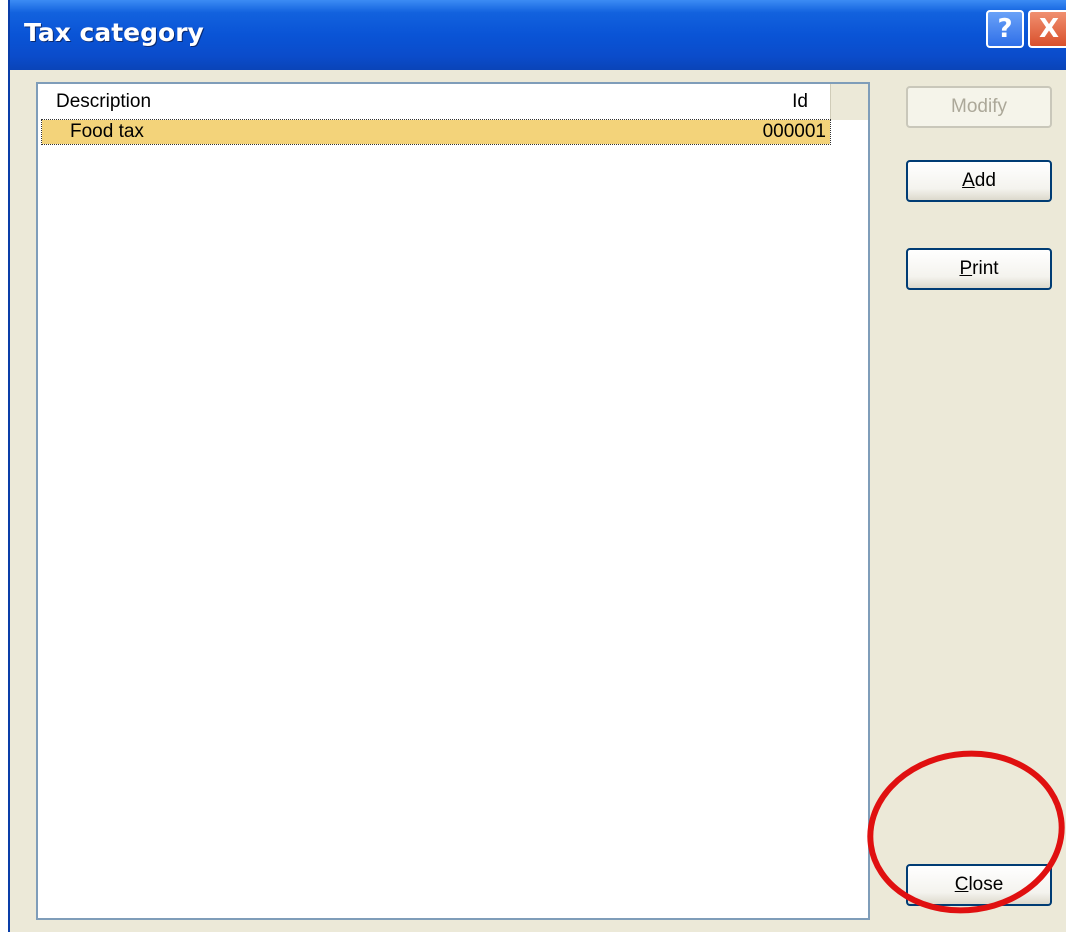 This screenshot has height=932, width=1066. I want to click on modify-button: Modify, so click(979, 107).